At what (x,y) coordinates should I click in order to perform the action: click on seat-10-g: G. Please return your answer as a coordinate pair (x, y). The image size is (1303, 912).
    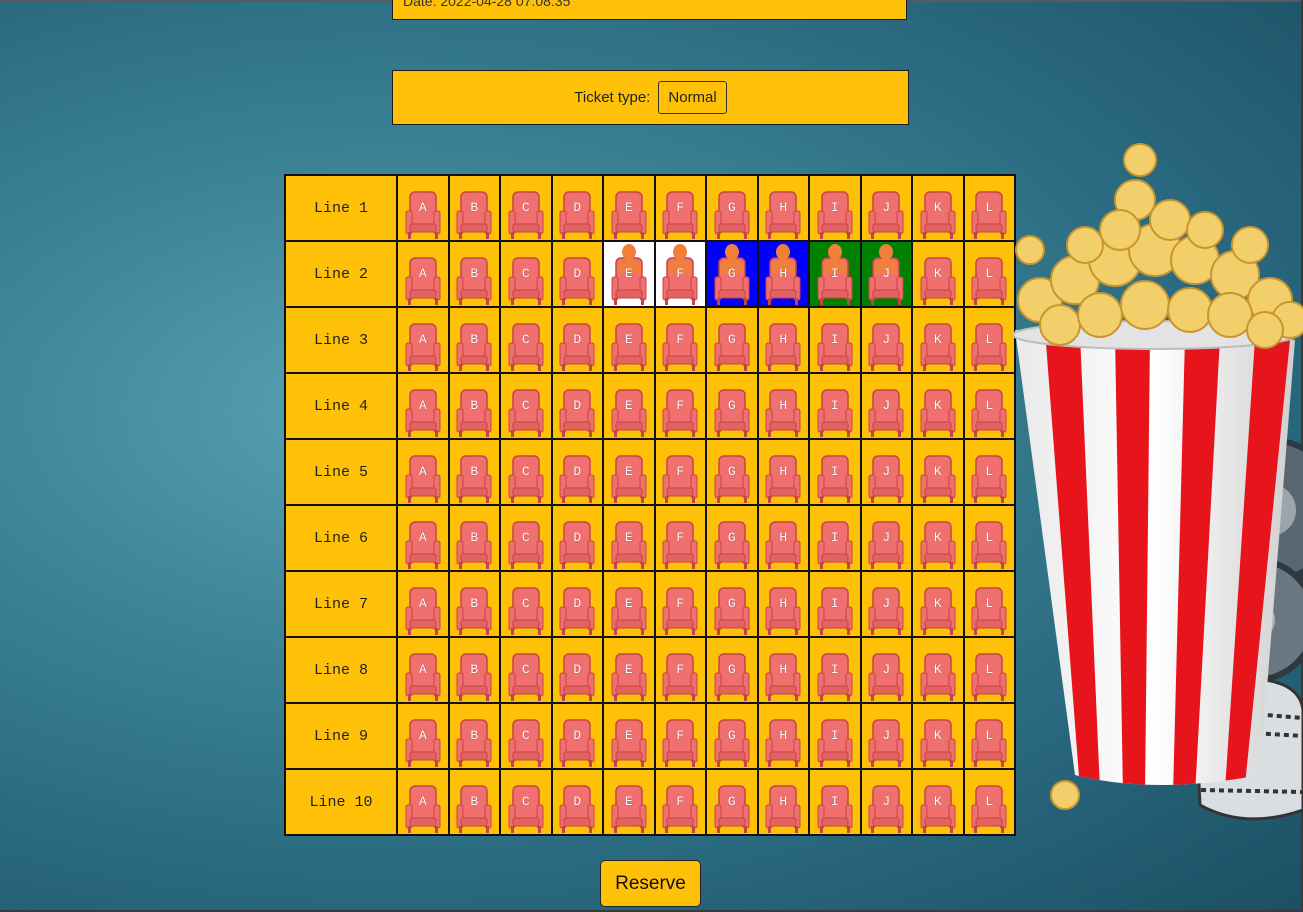
    Looking at the image, I should click on (732, 802).